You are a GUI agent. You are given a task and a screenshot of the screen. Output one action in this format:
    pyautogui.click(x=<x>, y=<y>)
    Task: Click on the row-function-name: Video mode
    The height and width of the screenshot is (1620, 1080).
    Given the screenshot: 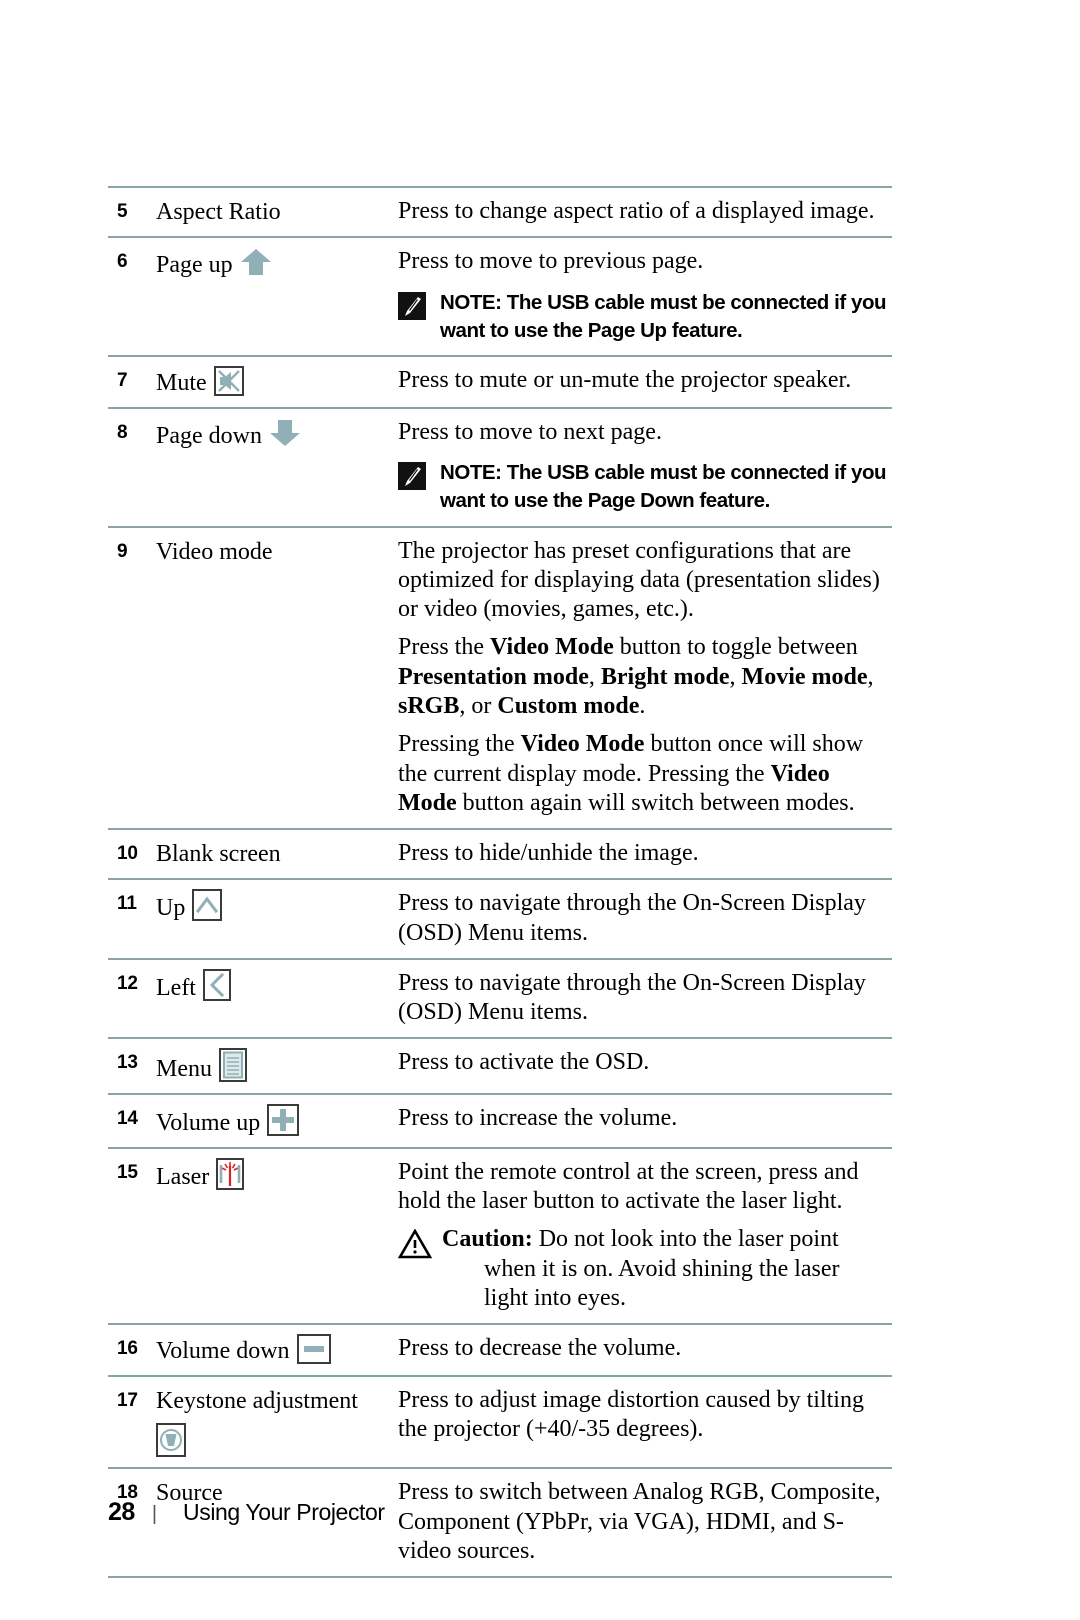 What is the action you would take?
    pyautogui.click(x=272, y=678)
    